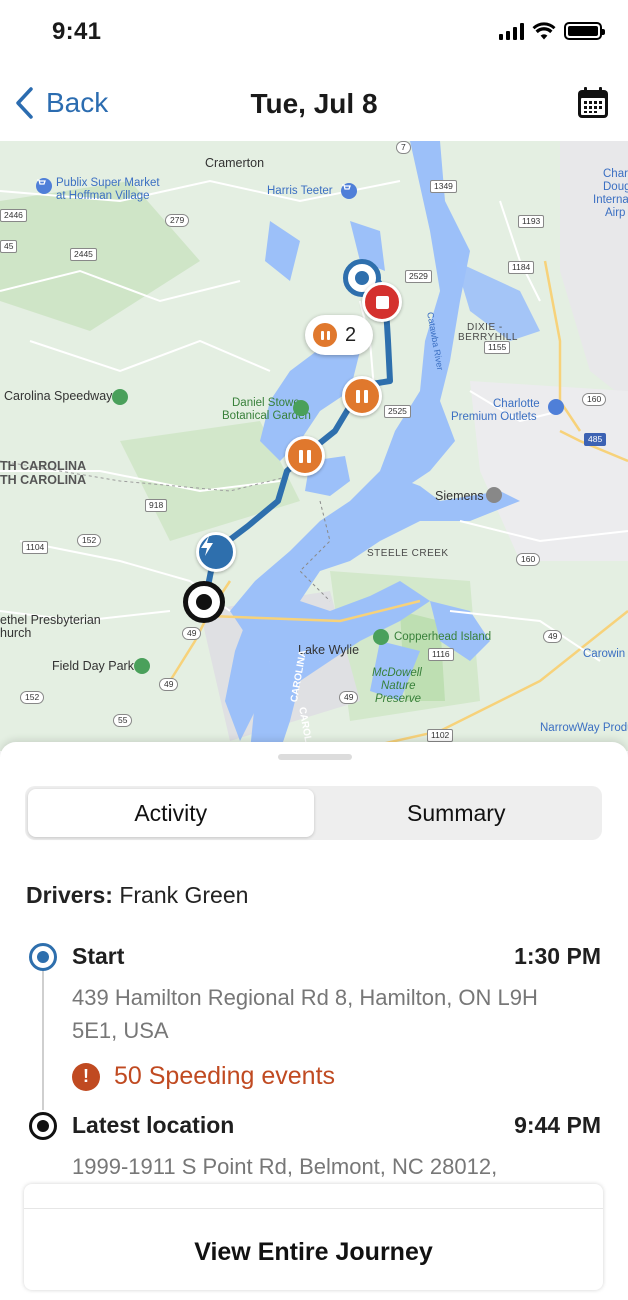 This screenshot has height=1300, width=628. I want to click on road-shield: 55, so click(123, 720).